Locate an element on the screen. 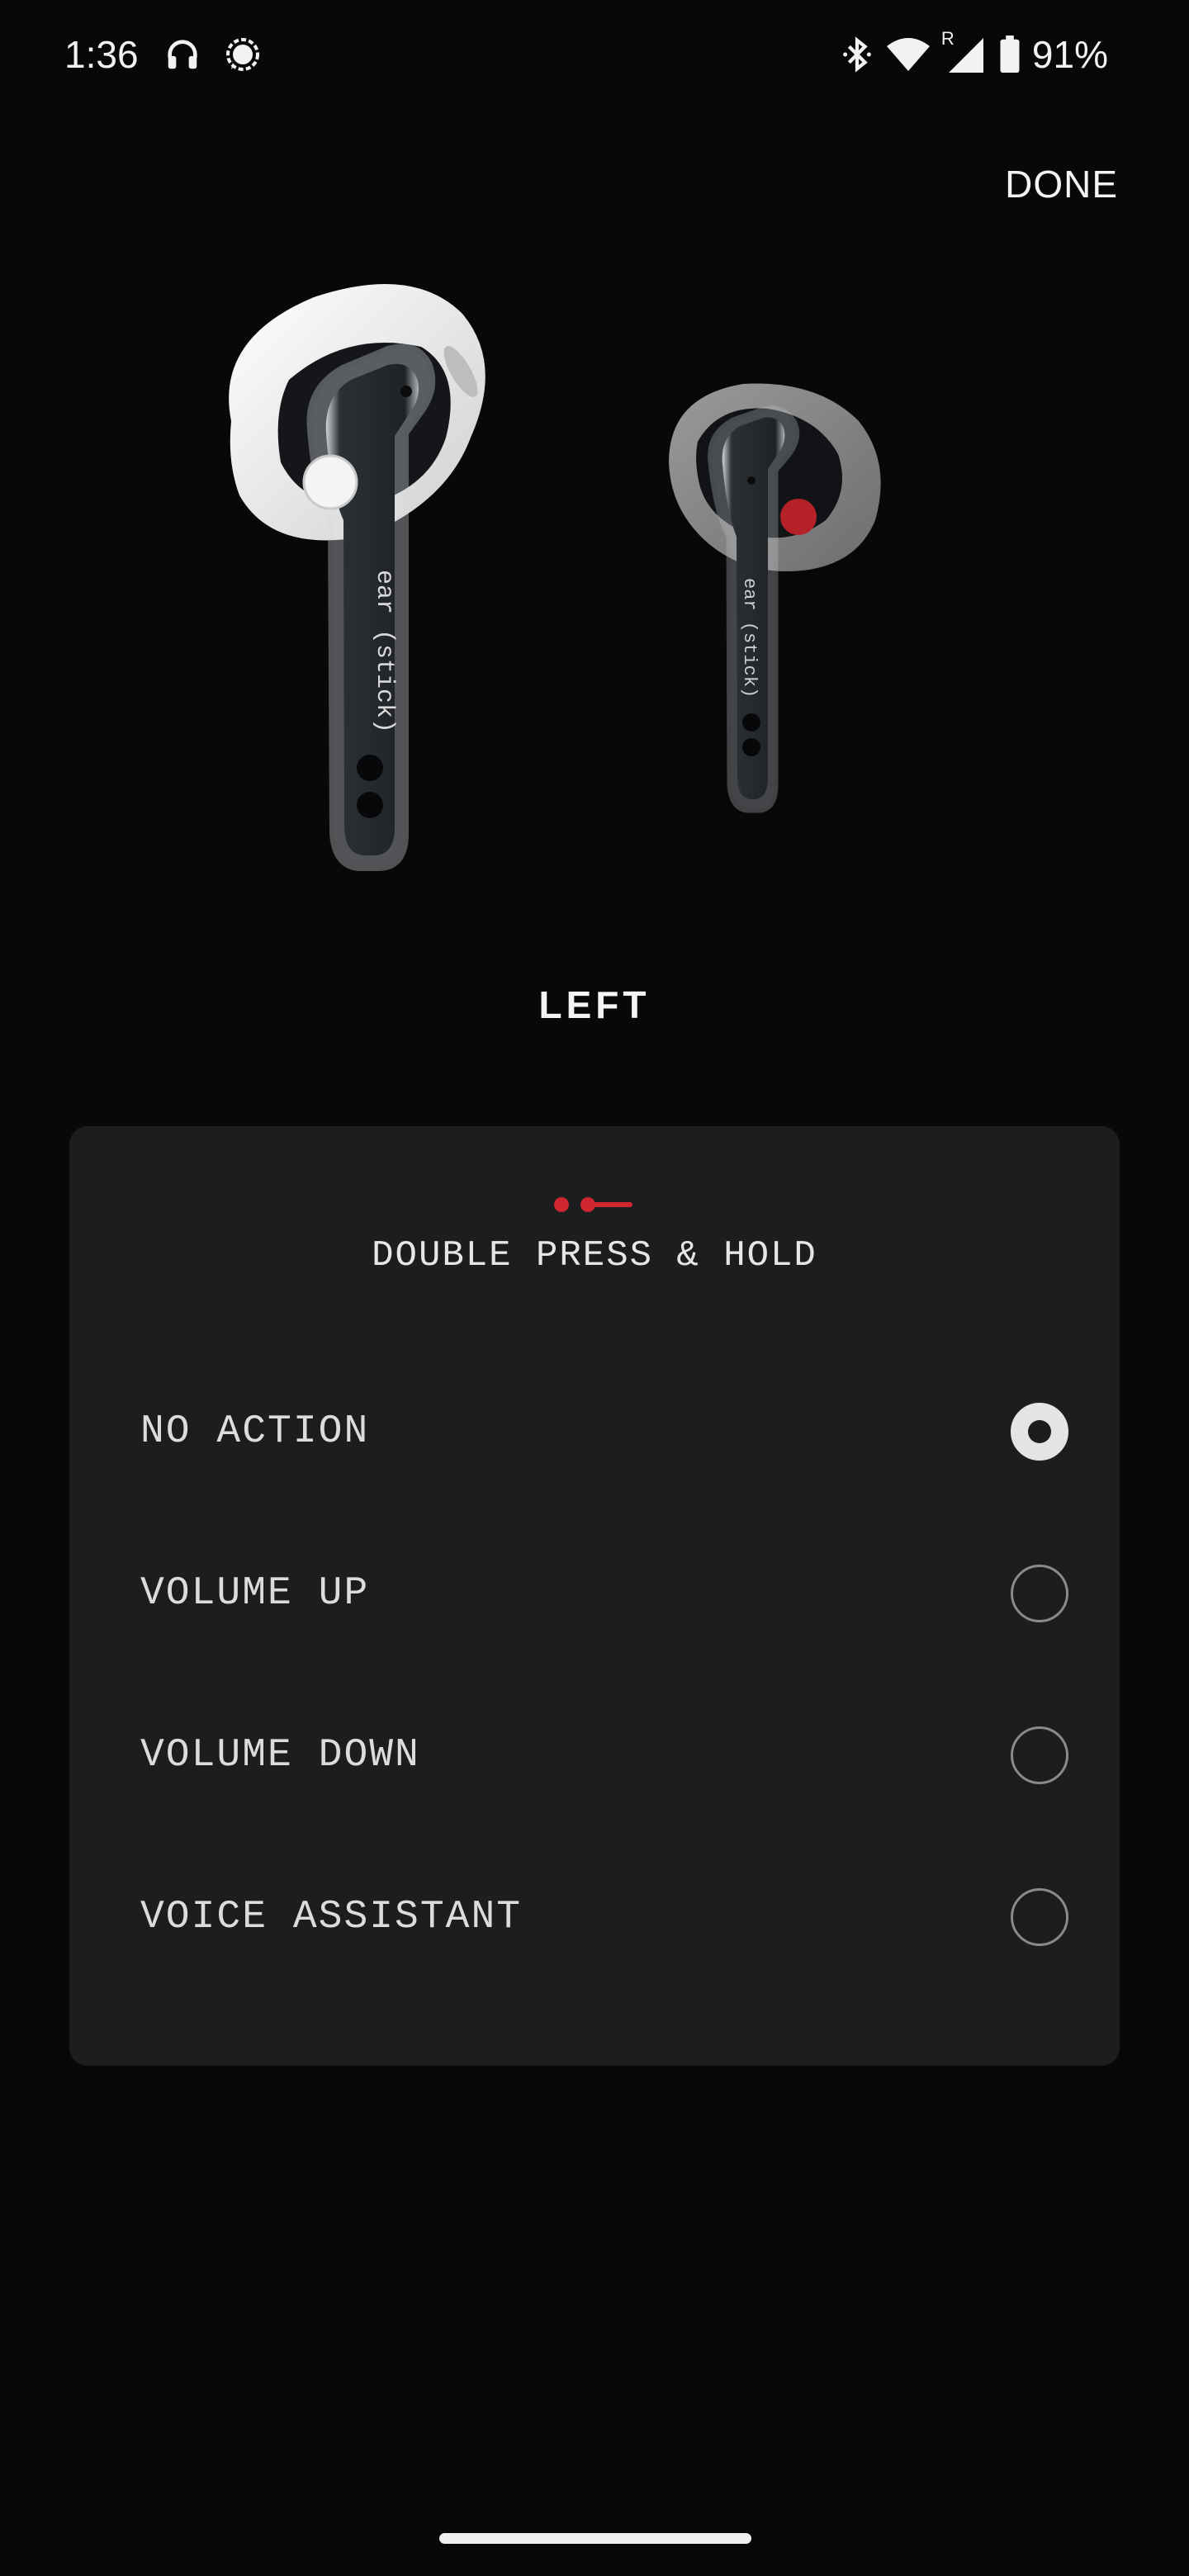  battery-percent: 91% is located at coordinates (1069, 54).